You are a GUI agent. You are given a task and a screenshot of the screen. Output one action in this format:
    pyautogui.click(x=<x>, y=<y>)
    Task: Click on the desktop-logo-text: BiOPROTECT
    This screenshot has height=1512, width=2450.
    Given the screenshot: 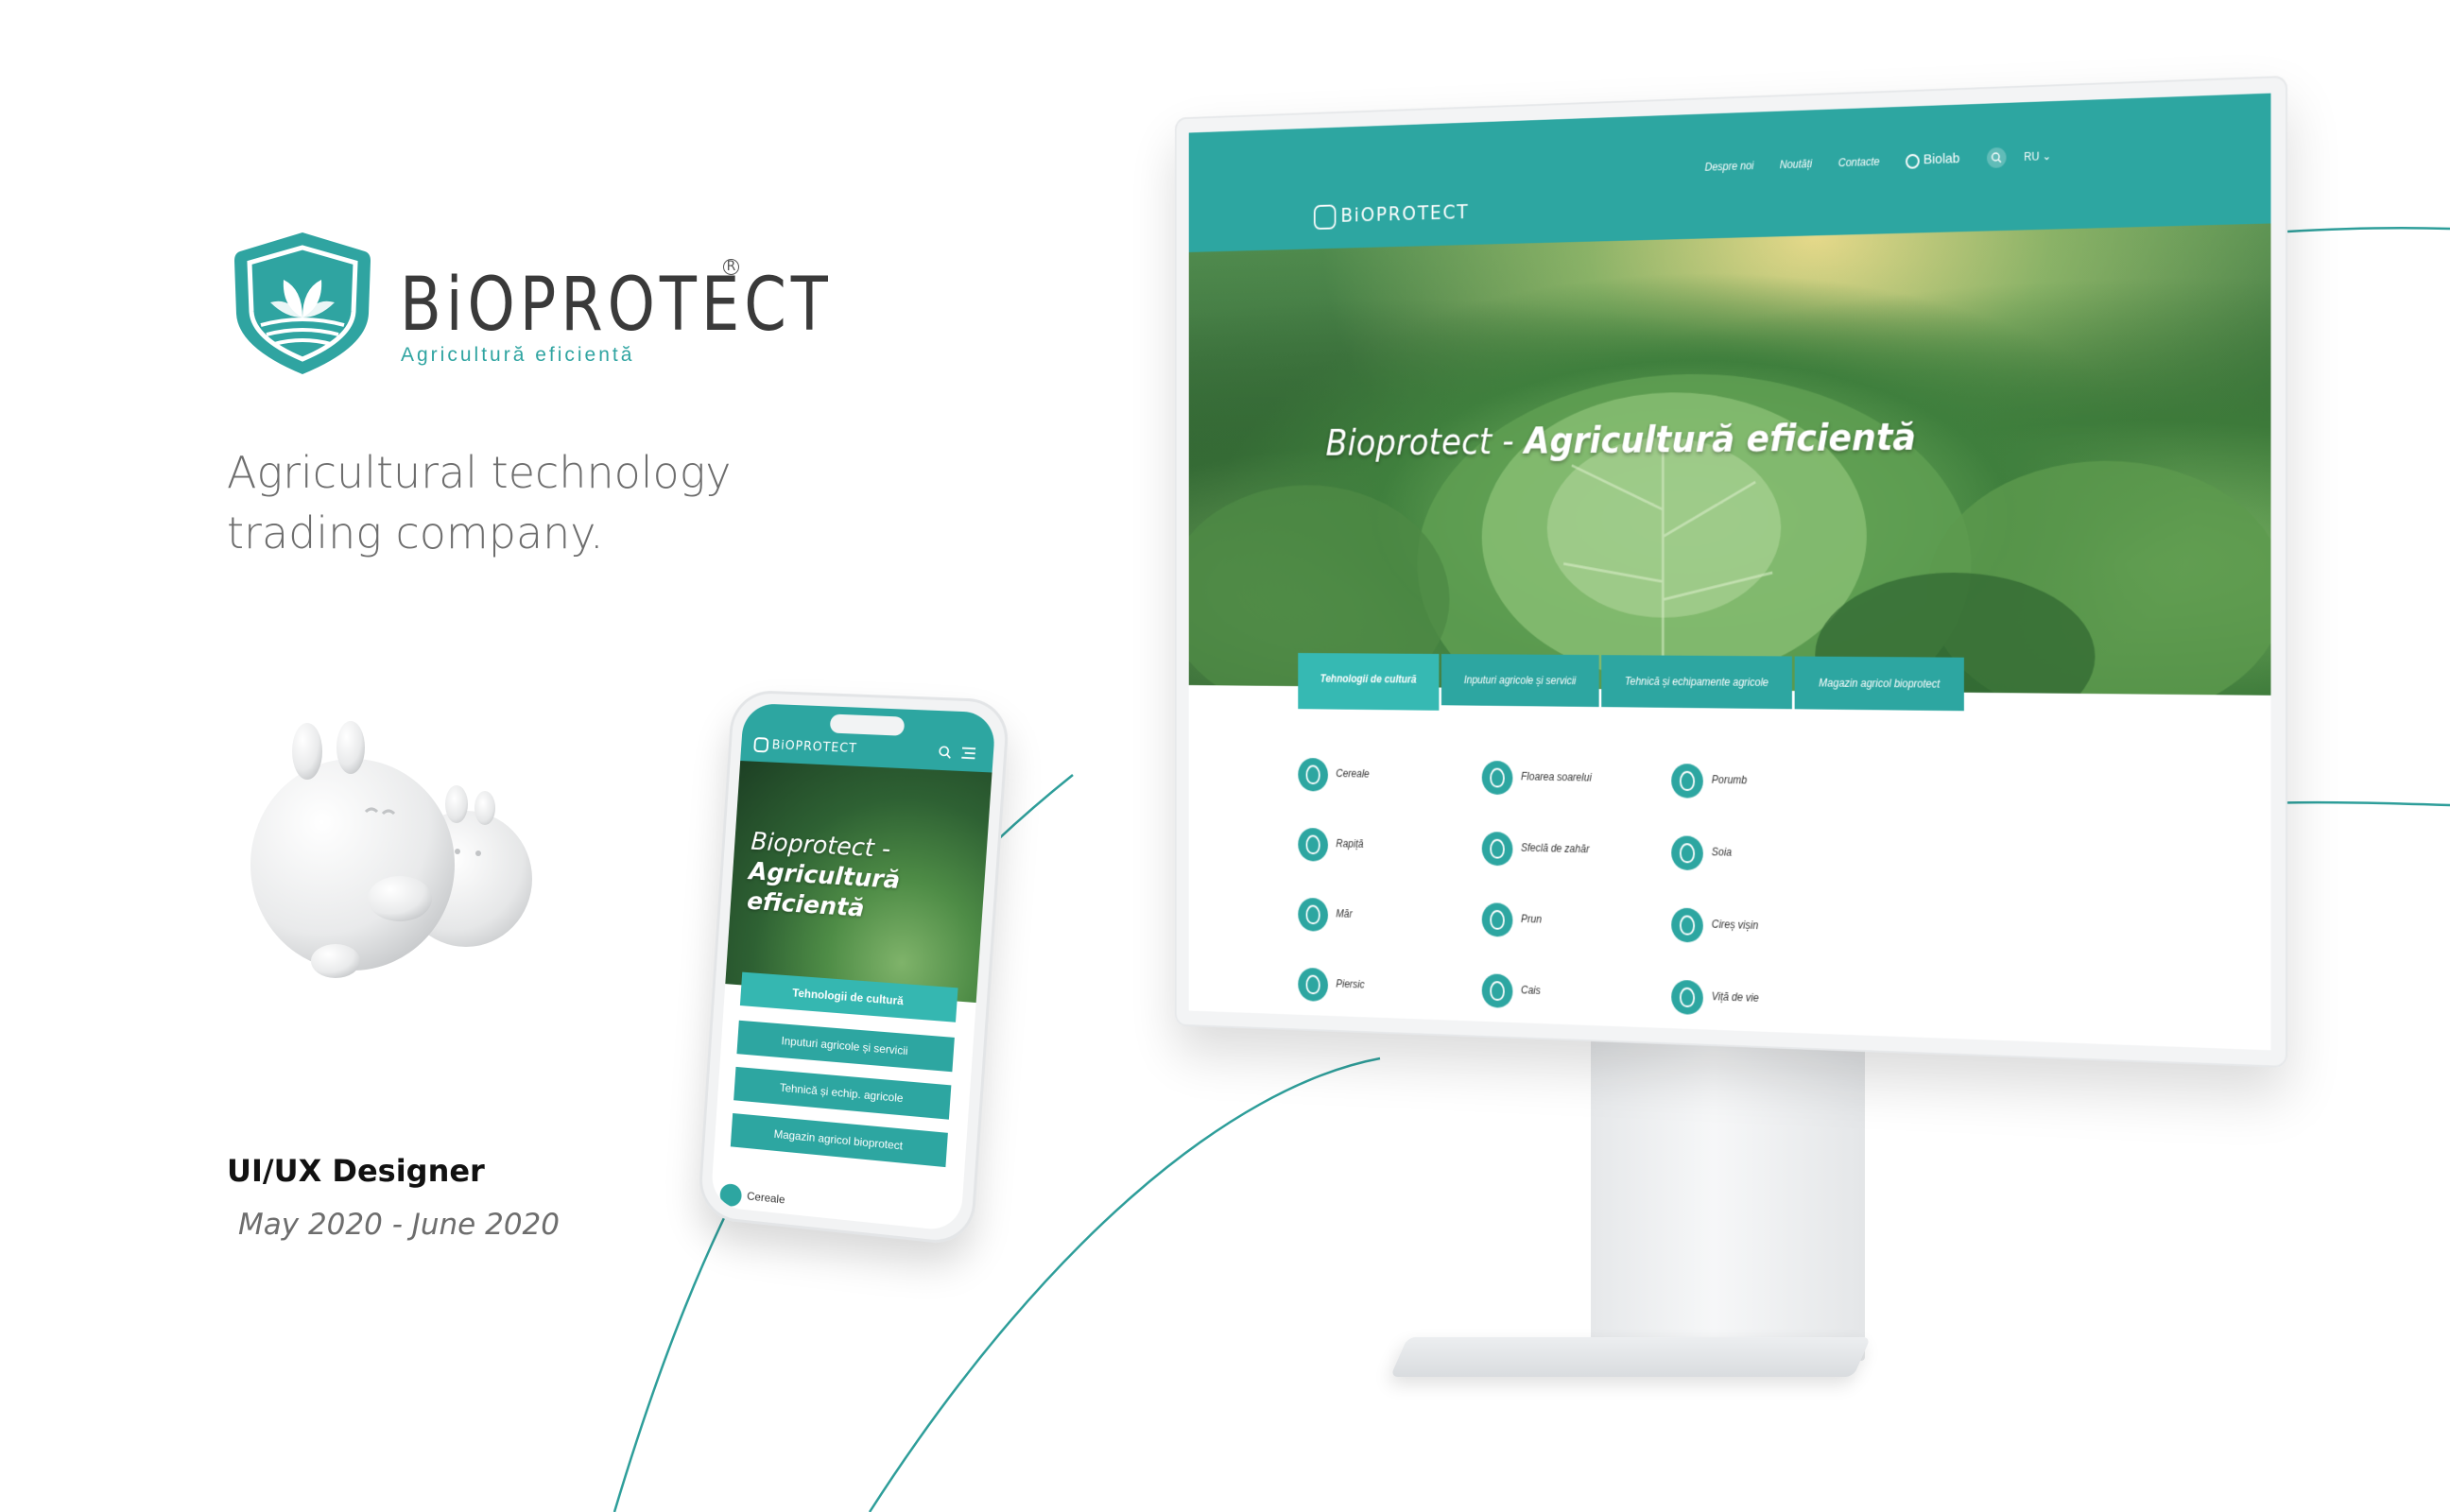 What is the action you would take?
    pyautogui.click(x=1405, y=214)
    